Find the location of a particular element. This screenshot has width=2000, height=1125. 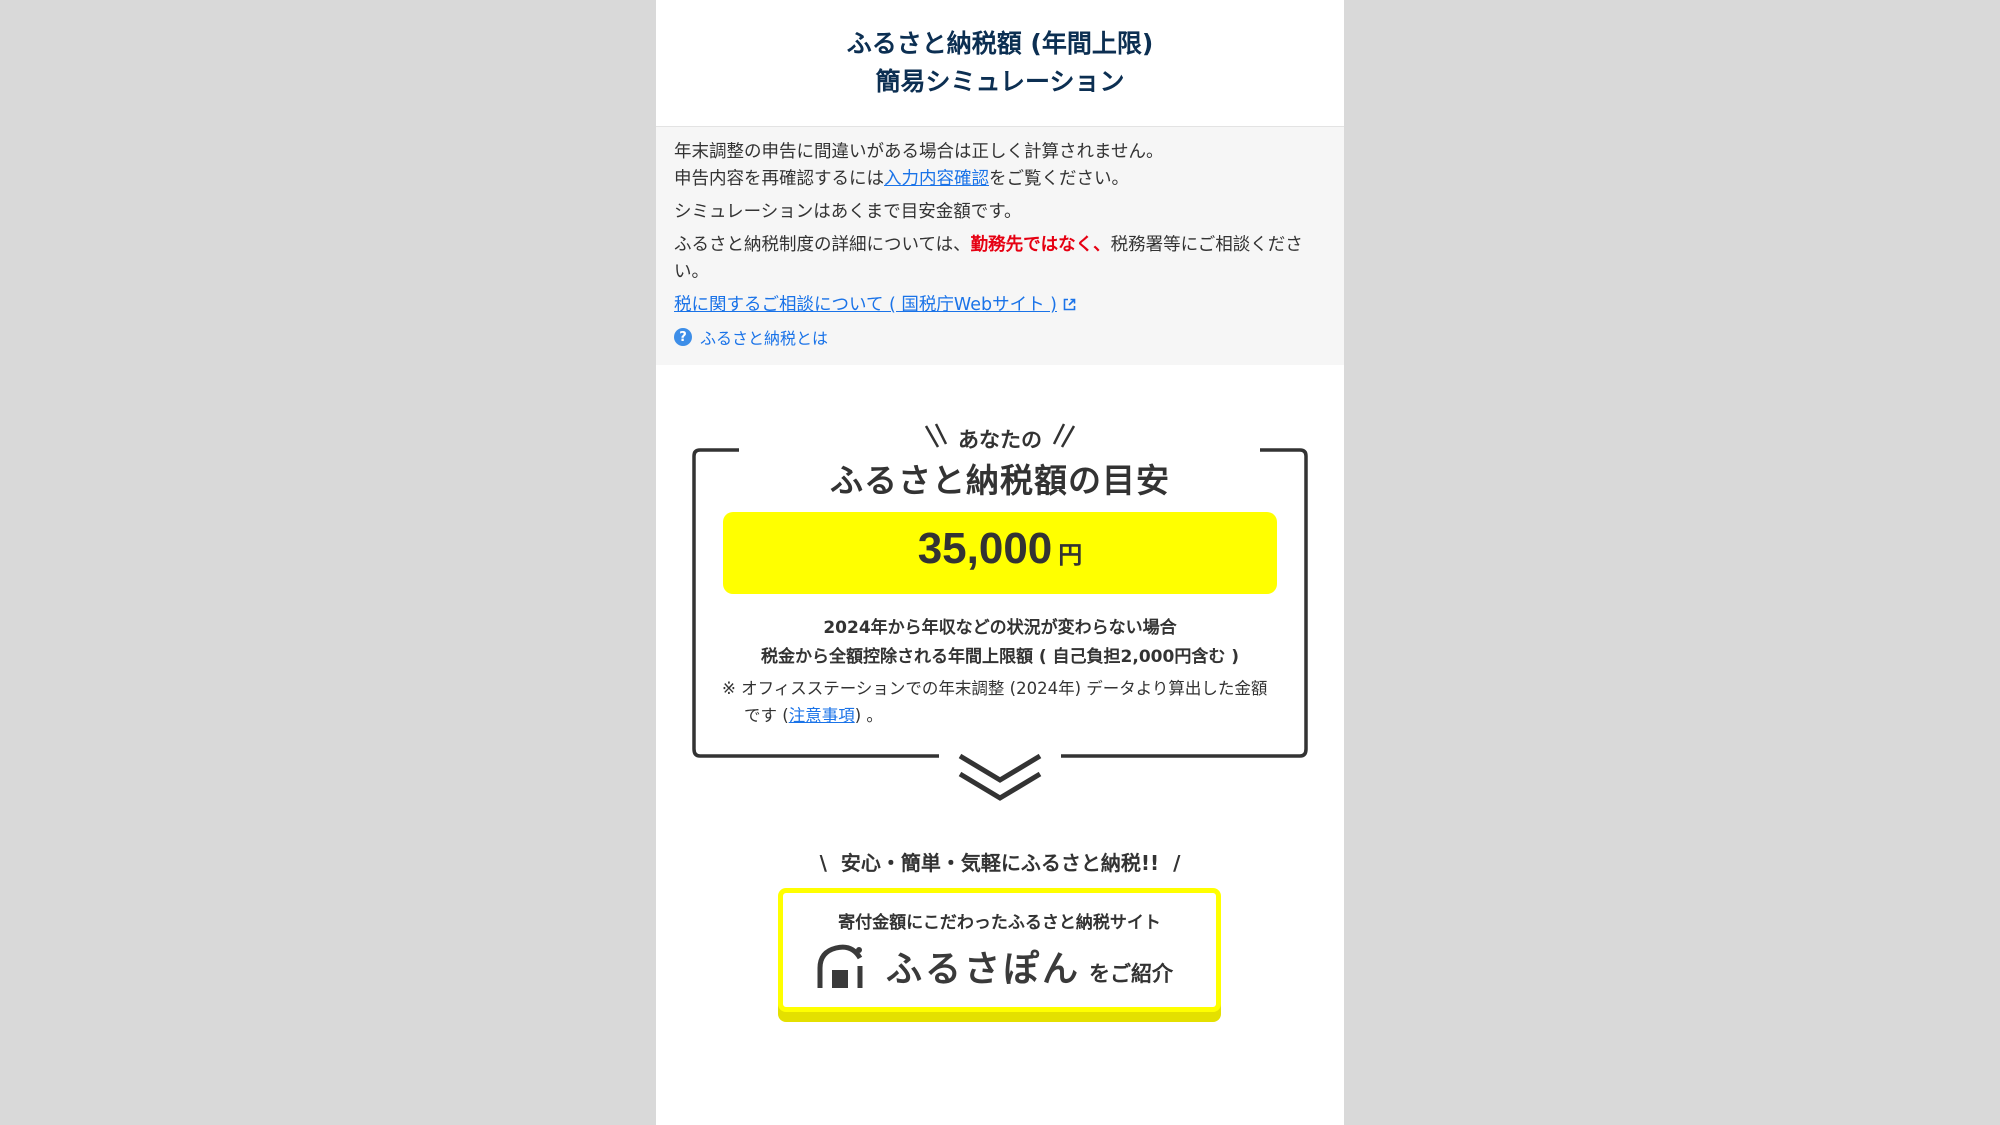

tax-consult-link-row: 税に関するご相談について ( 国税庁Webサイト ) is located at coordinates (999, 305).